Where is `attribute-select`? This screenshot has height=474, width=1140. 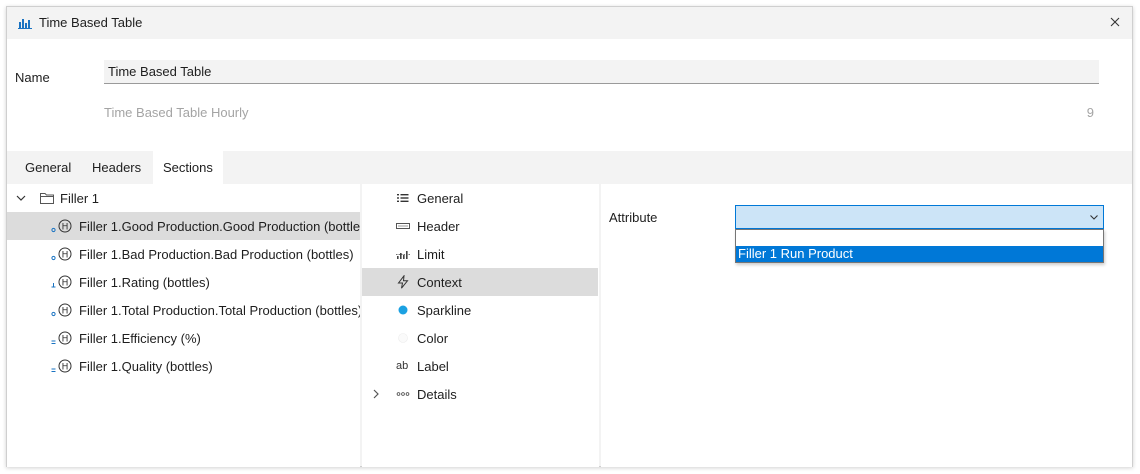
attribute-select is located at coordinates (919, 217).